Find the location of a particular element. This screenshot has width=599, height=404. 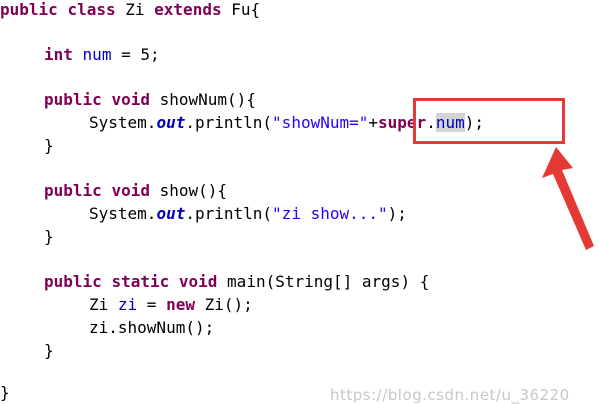

class-declaration-line: public class Zi extends Fu{ is located at coordinates (130, 10).